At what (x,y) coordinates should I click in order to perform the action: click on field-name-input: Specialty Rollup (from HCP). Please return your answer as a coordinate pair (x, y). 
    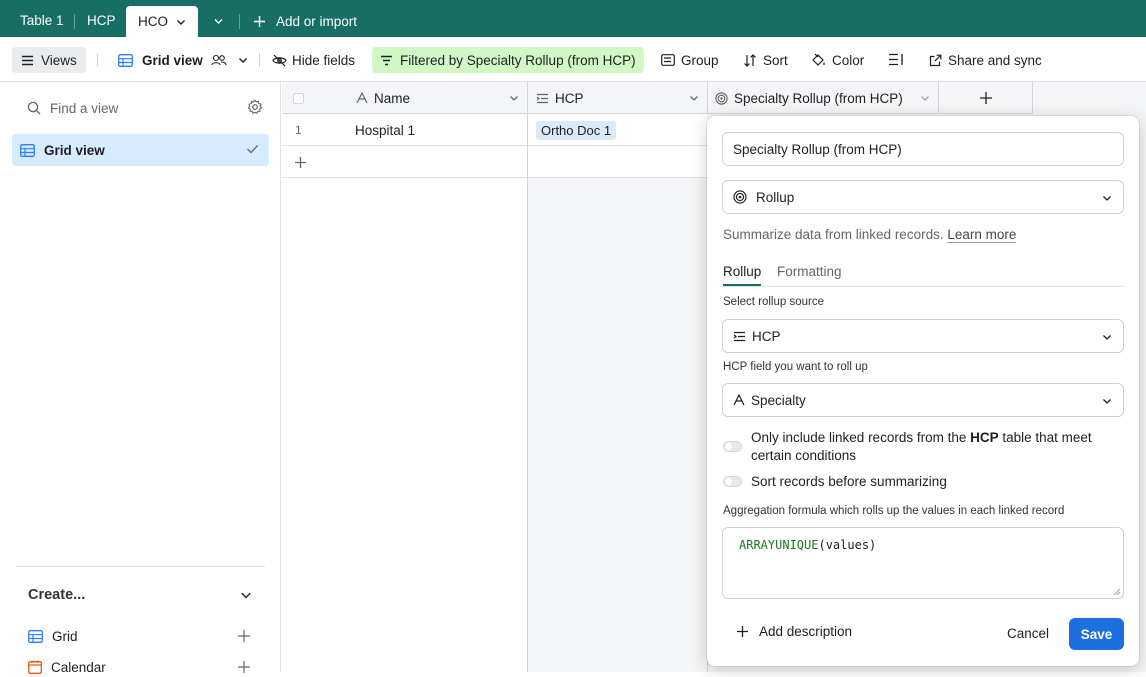
    Looking at the image, I should click on (923, 149).